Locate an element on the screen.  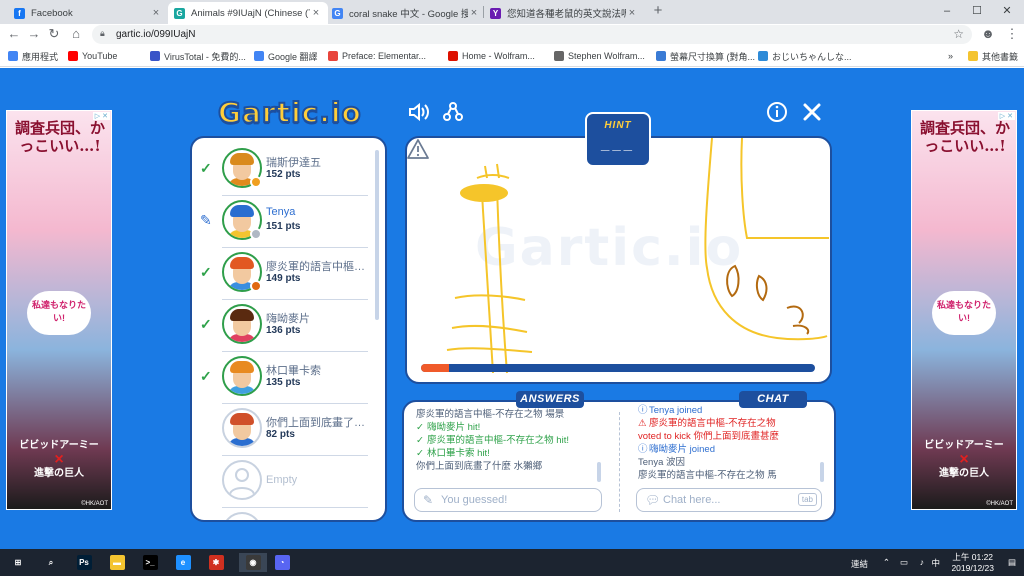
minimize-button: – is located at coordinates (947, 11).